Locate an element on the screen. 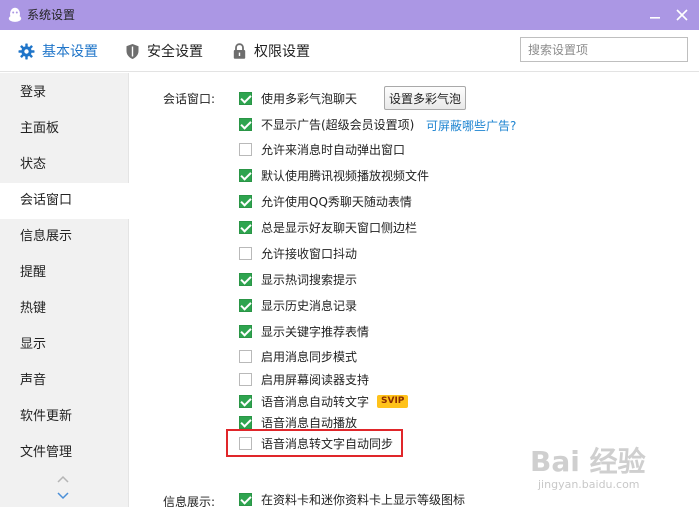  option-qq-show-emotes: 允许使用QQ秀聊天随动表情 is located at coordinates (325, 201).